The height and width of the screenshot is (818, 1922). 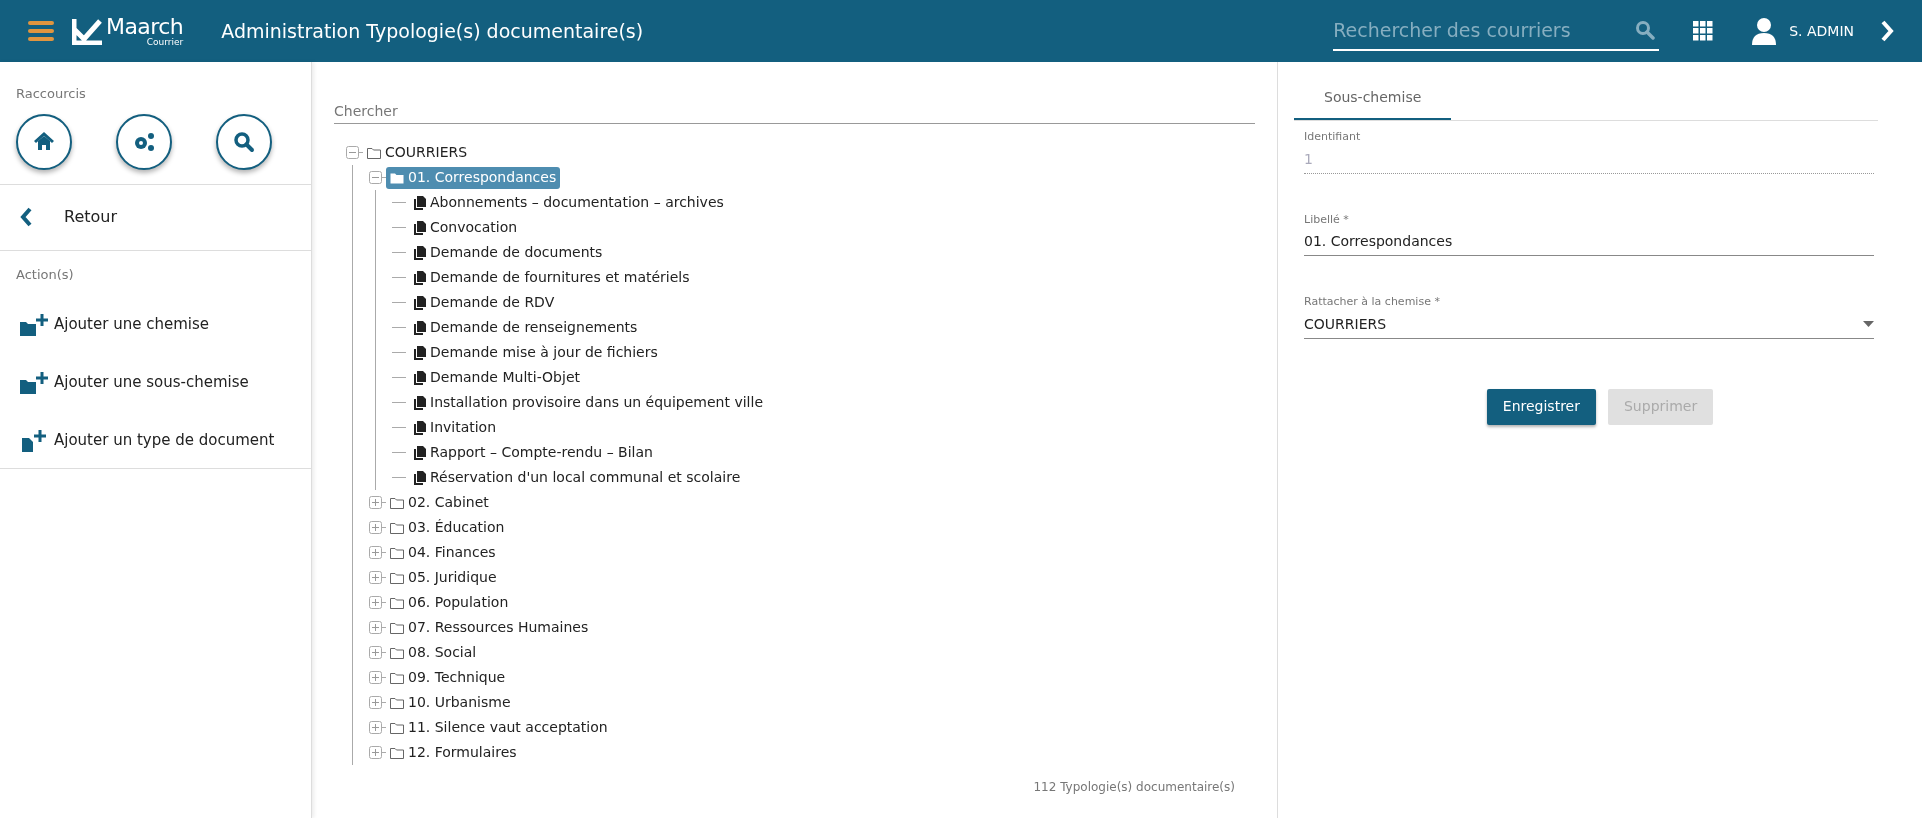 What do you see at coordinates (449, 602) in the screenshot?
I see `tree-node: 06. Population` at bounding box center [449, 602].